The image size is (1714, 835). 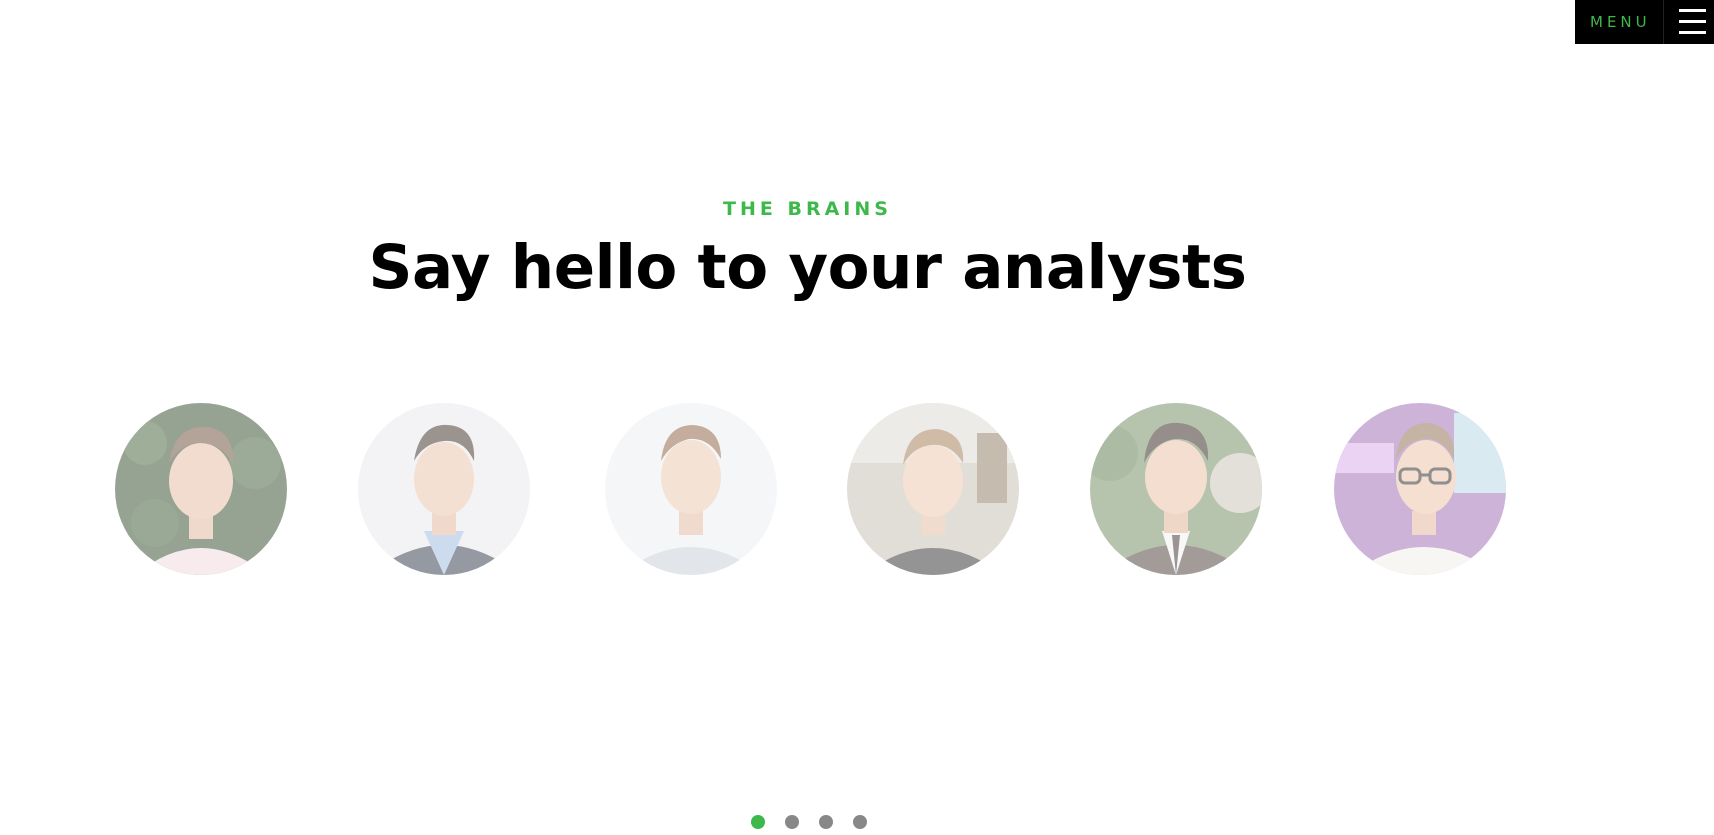 I want to click on section-headline: Say hello to your analysts, so click(x=807, y=267).